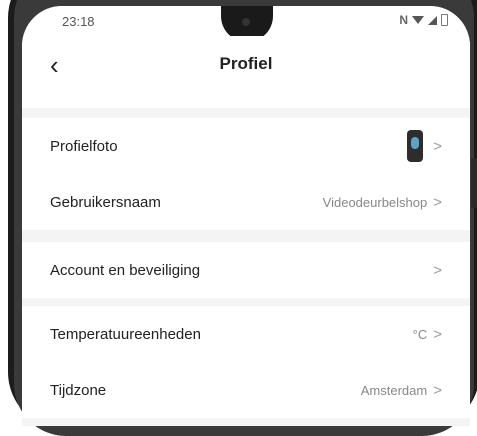 This screenshot has height=436, width=477. I want to click on page-title: Profiel, so click(246, 63).